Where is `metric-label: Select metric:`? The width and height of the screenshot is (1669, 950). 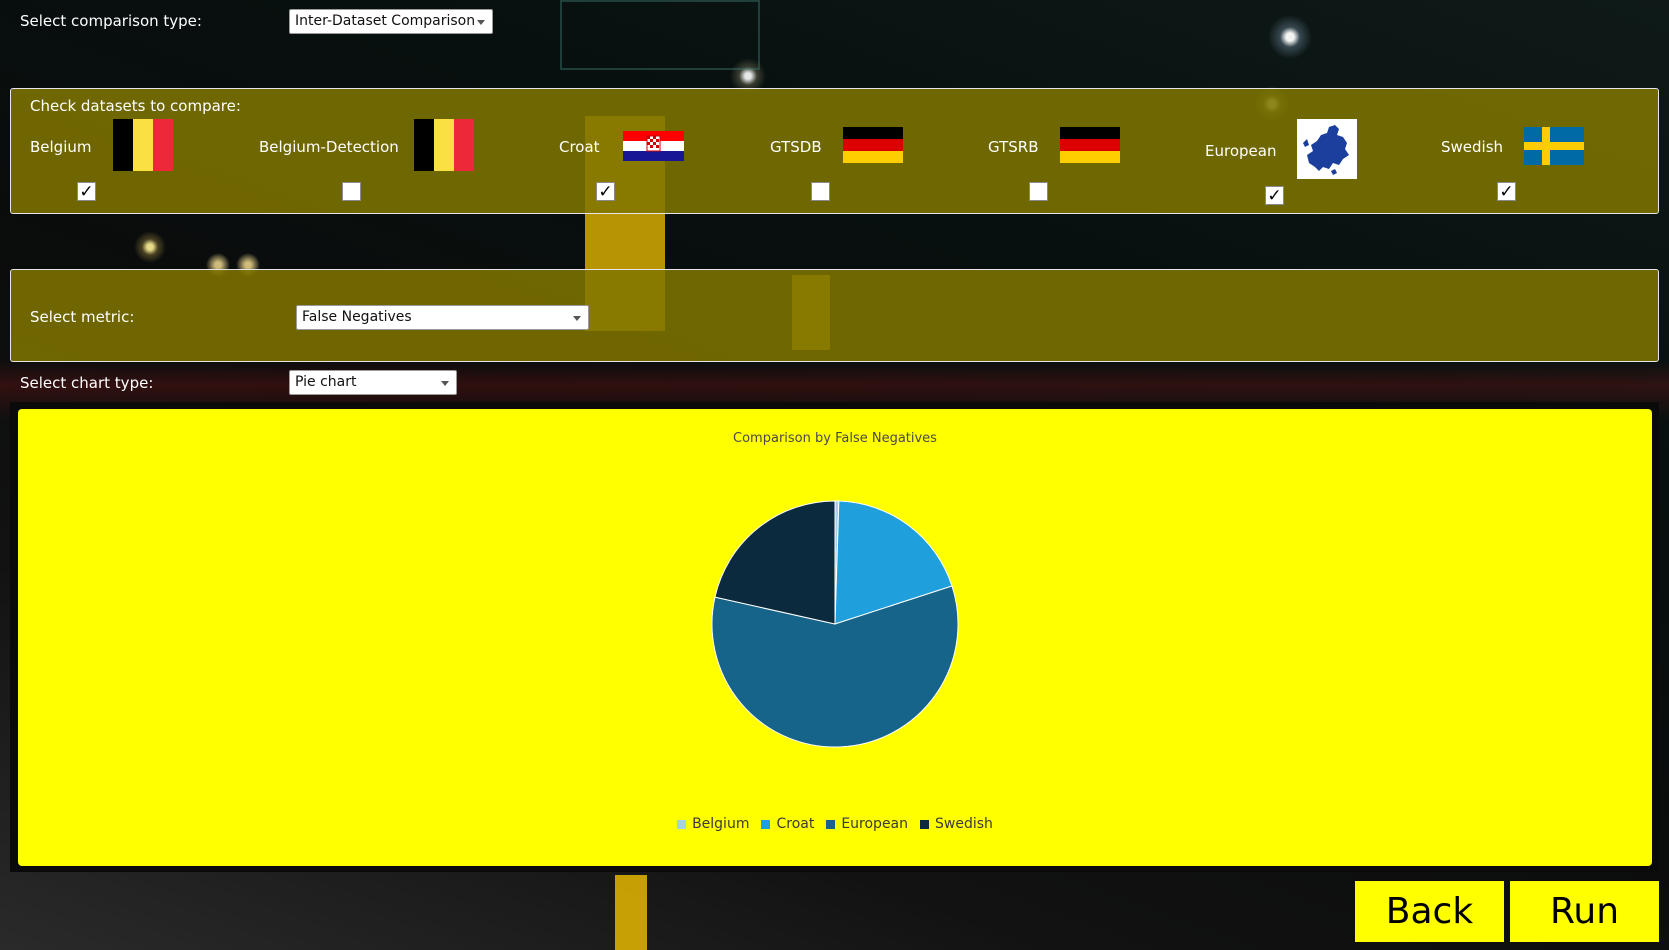
metric-label: Select metric: is located at coordinates (82, 317).